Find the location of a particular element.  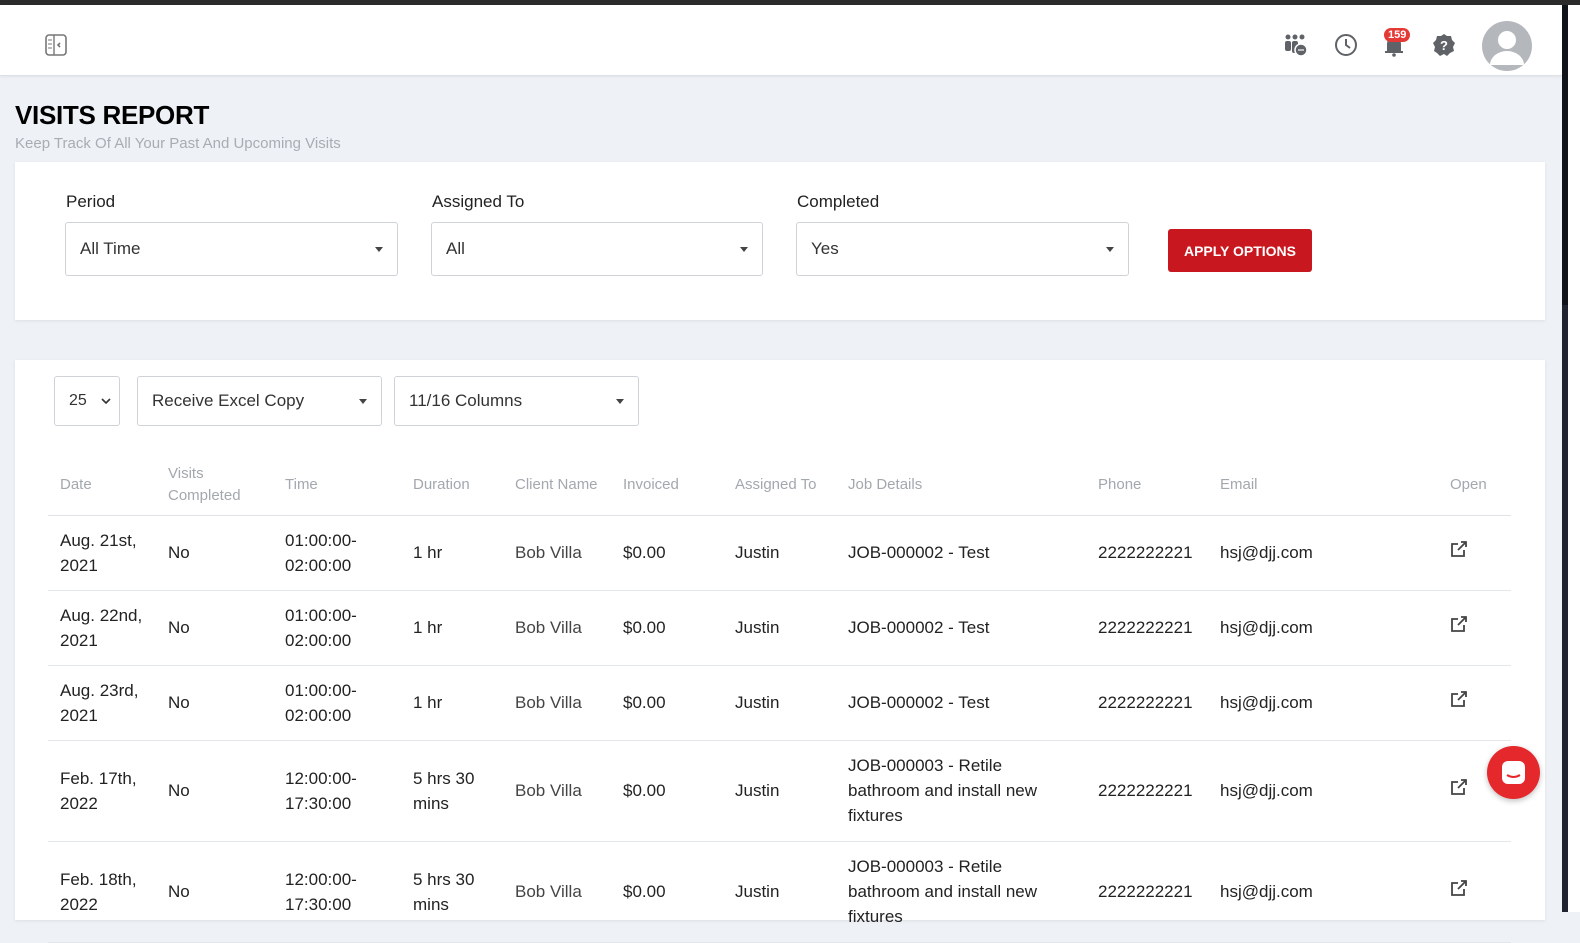

chat-icon is located at coordinates (1513, 772).